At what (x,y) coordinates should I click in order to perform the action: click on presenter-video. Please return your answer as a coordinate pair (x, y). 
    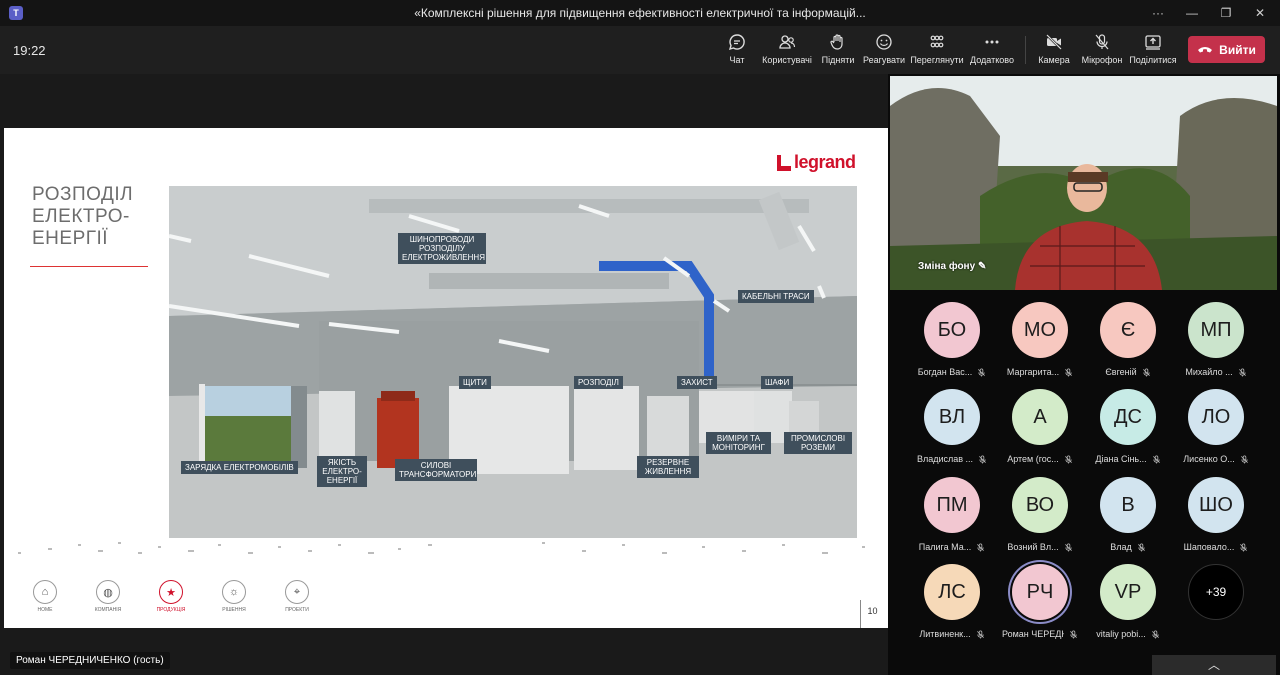
    Looking at the image, I should click on (1083, 183).